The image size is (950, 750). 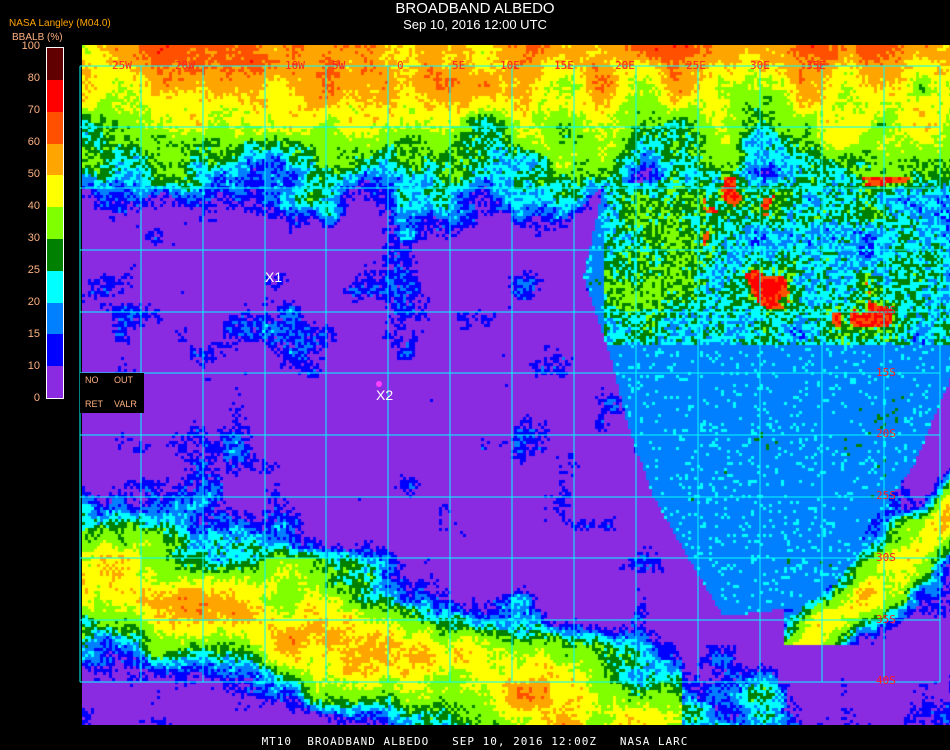 What do you see at coordinates (886, 434) in the screenshot?
I see `lat-label: 20S` at bounding box center [886, 434].